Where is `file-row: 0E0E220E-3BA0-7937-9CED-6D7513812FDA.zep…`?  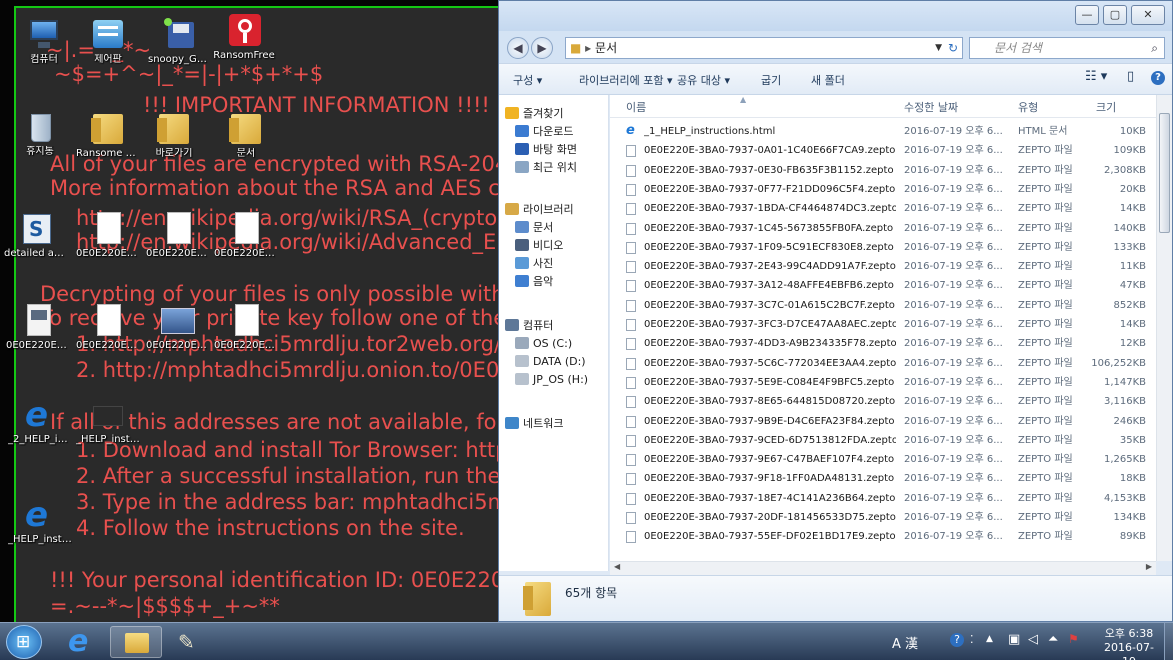 file-row: 0E0E220E-3BA0-7937-9CED-6D7513812FDA.zep… is located at coordinates (883, 441).